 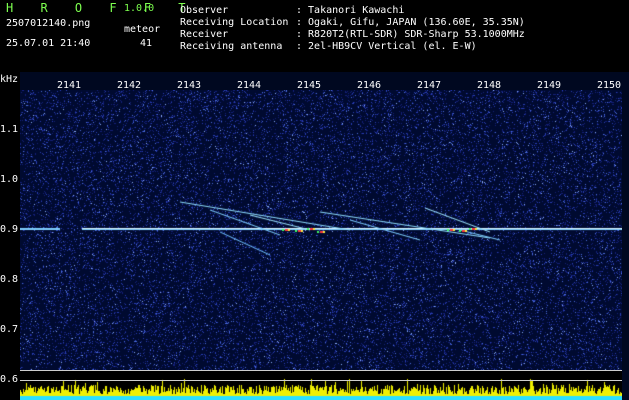 What do you see at coordinates (321, 380) in the screenshot?
I see `separator-line-lower` at bounding box center [321, 380].